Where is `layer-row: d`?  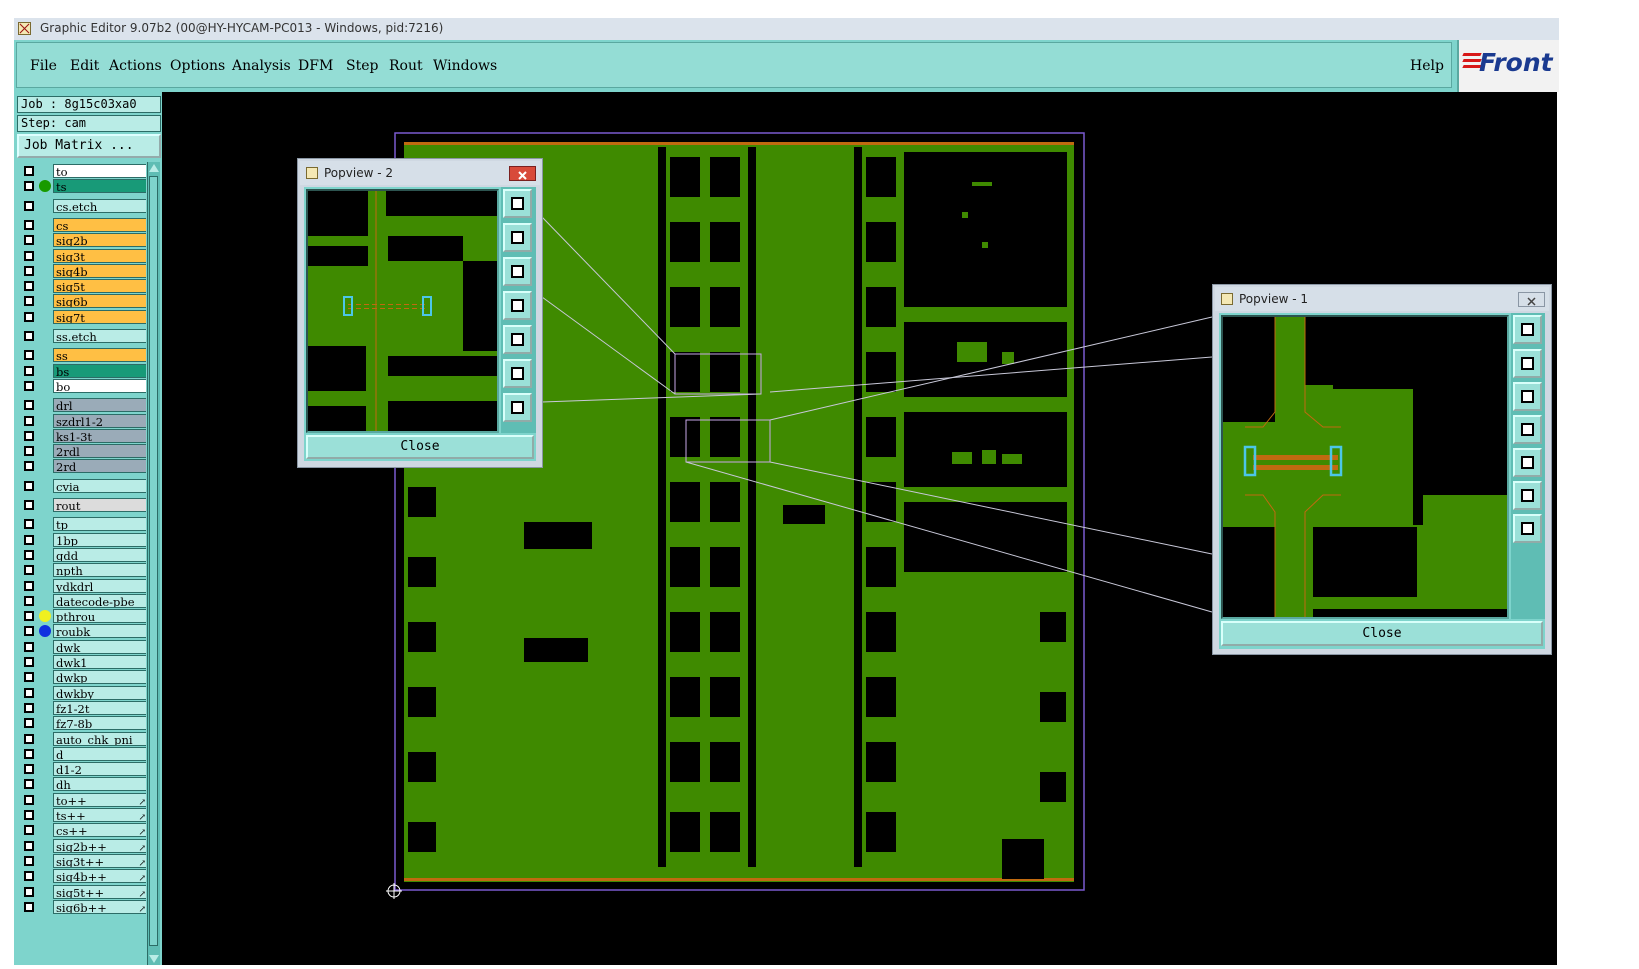
layer-row: d is located at coordinates (83, 753).